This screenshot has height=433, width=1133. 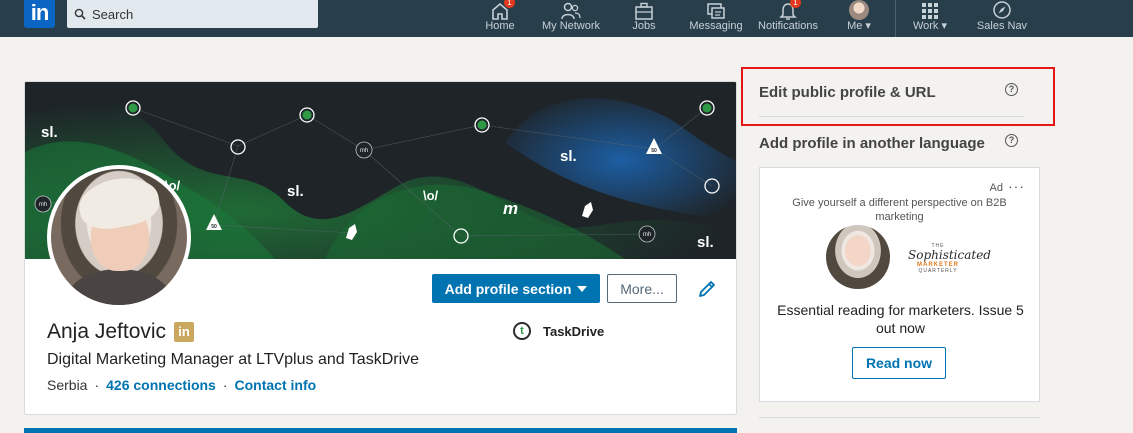 I want to click on nav-my-network-label: My Network, so click(x=571, y=26).